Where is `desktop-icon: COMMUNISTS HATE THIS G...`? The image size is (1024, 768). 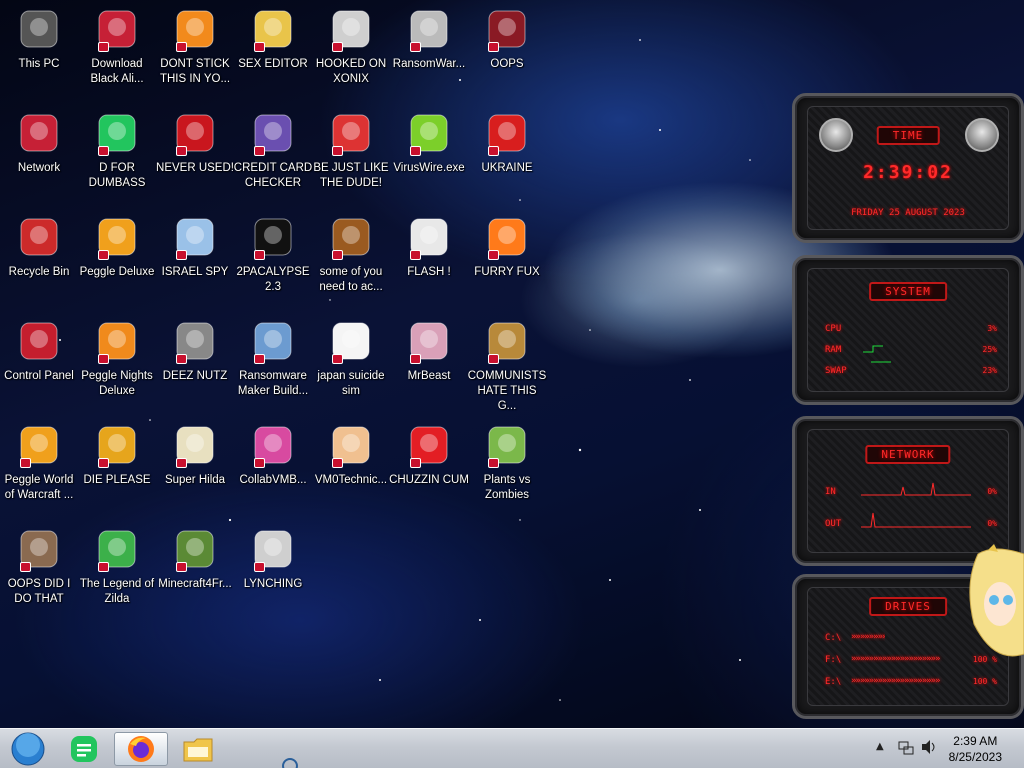
desktop-icon: COMMUNISTS HATE THIS G... is located at coordinates (507, 366).